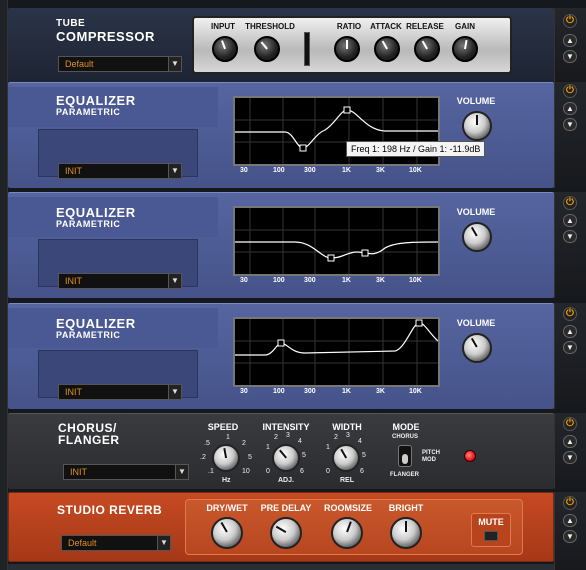 The image size is (586, 570). Describe the element at coordinates (347, 427) in the screenshot. I see `width-label: WIDTH` at that location.